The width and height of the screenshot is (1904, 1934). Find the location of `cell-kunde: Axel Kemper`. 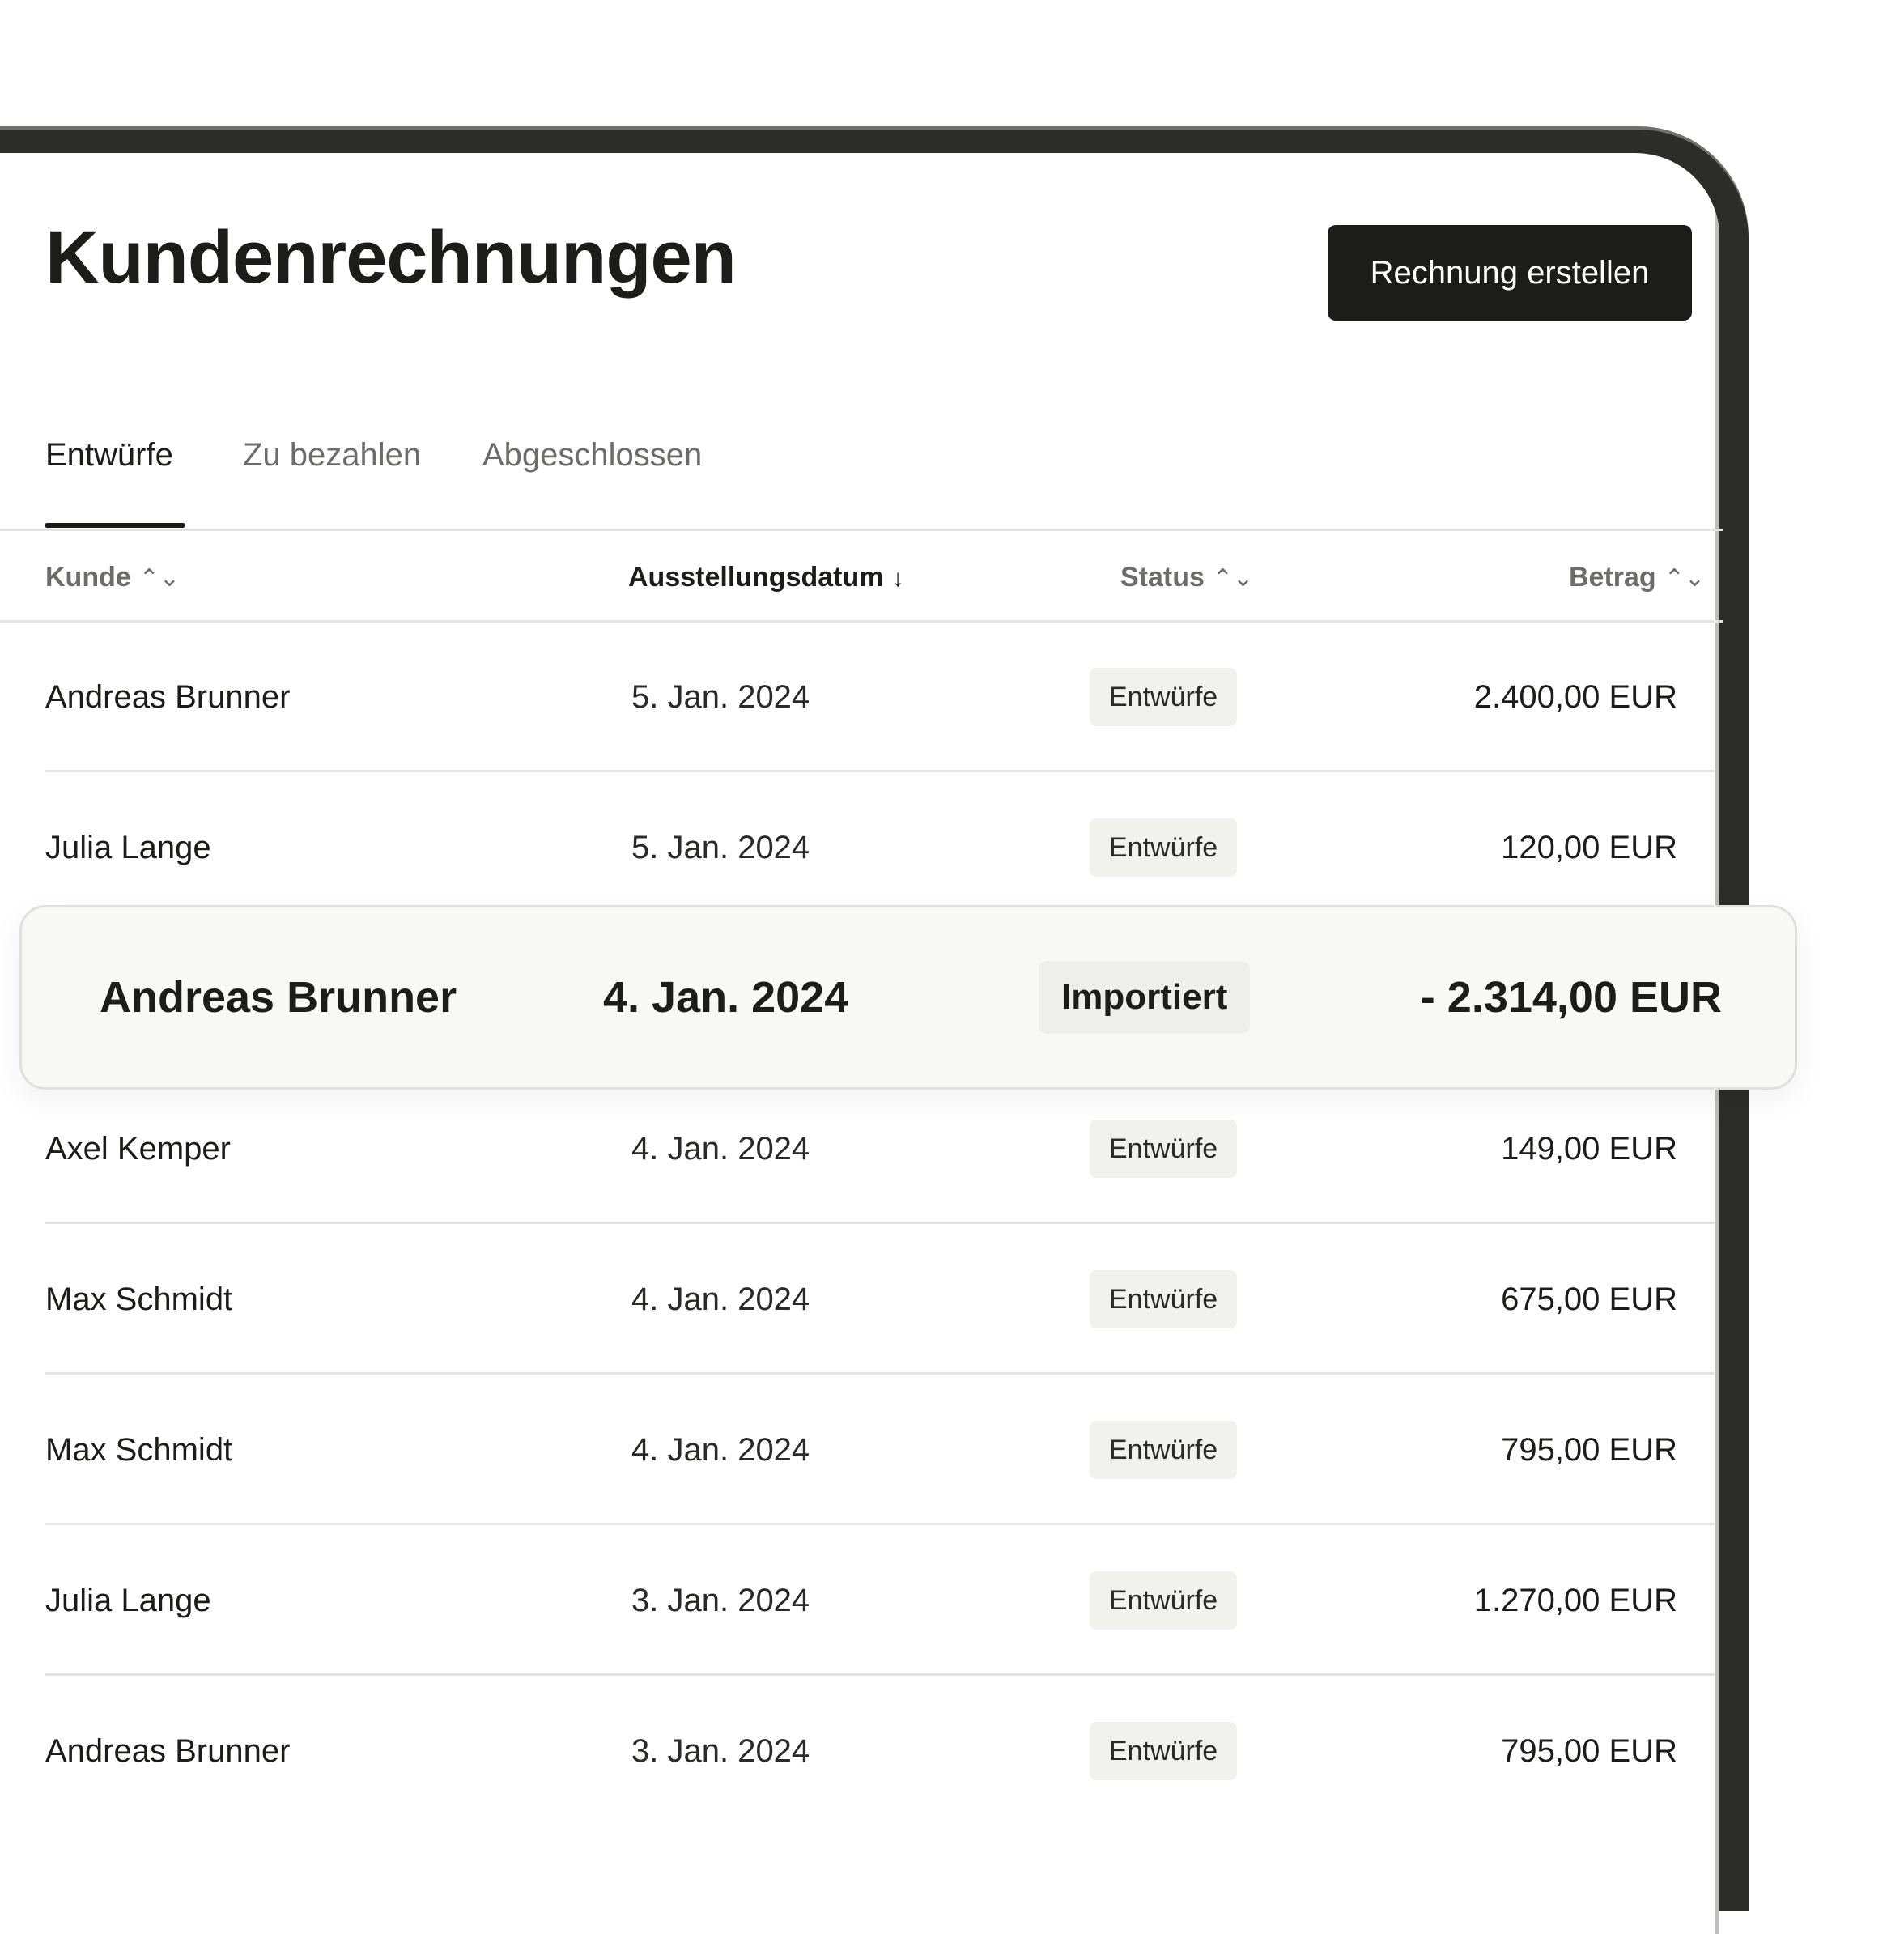

cell-kunde: Axel Kemper is located at coordinates (138, 1148).